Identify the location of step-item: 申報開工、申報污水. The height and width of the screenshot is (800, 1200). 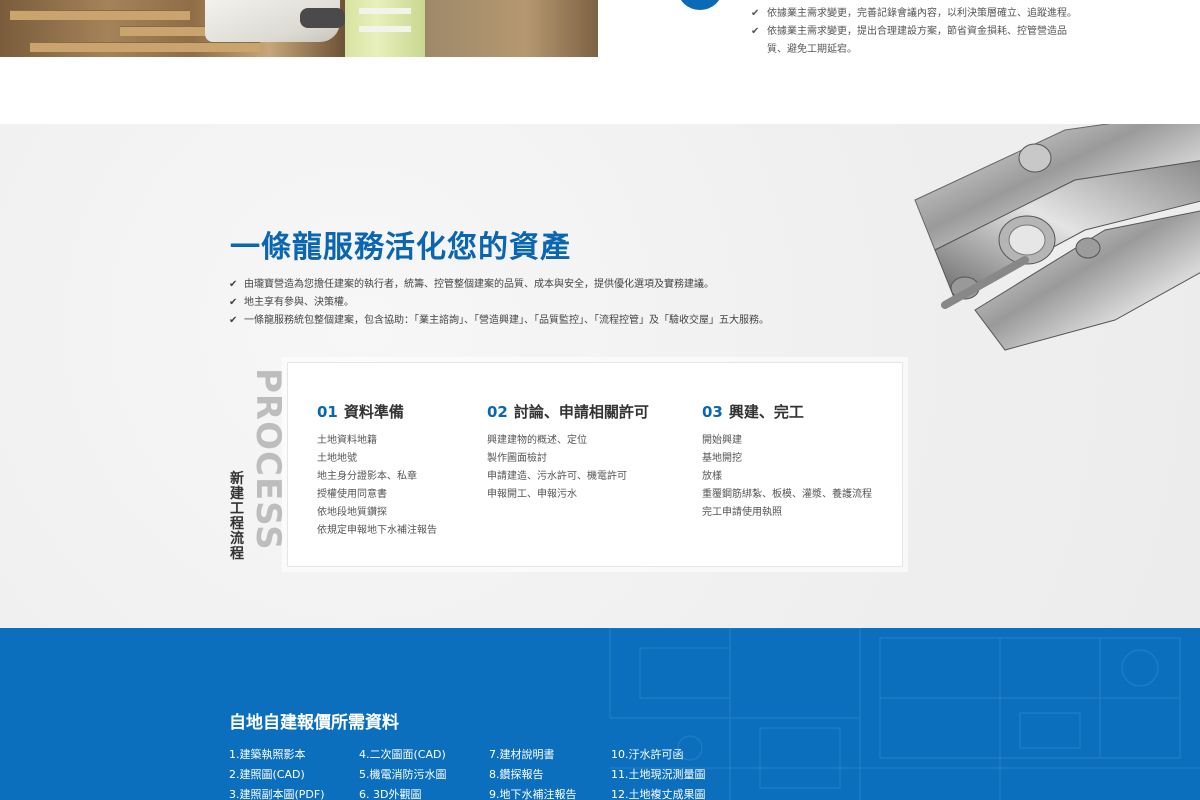
(532, 494).